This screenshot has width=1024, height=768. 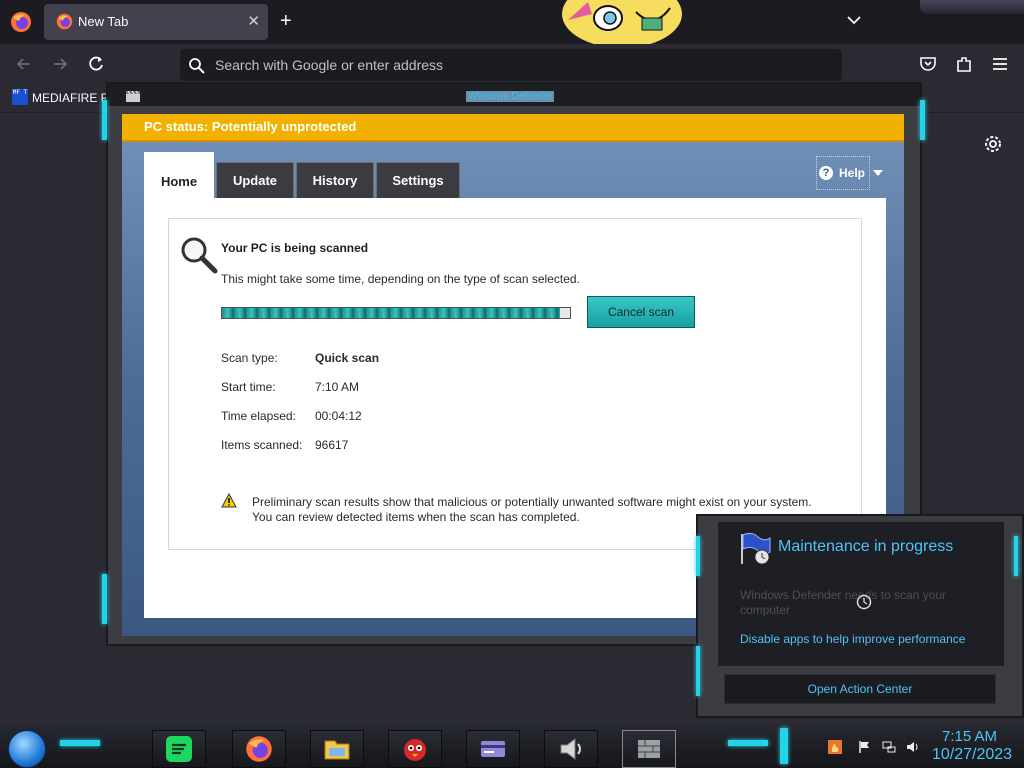 What do you see at coordinates (70, 98) in the screenshot?
I see `bookmark-mediafire: MEDIAFIRE R` at bounding box center [70, 98].